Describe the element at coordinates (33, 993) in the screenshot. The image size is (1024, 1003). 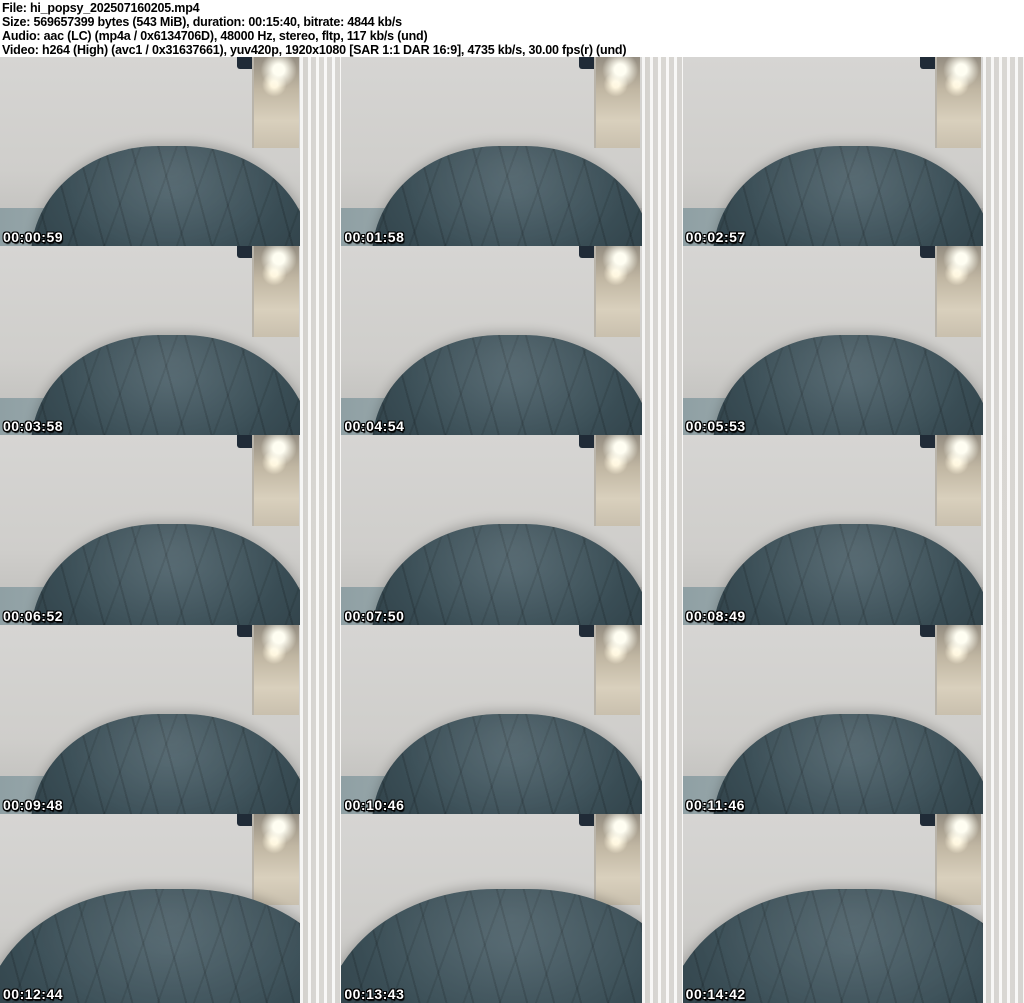
I see `timestamp-overlay: 00:12:44` at that location.